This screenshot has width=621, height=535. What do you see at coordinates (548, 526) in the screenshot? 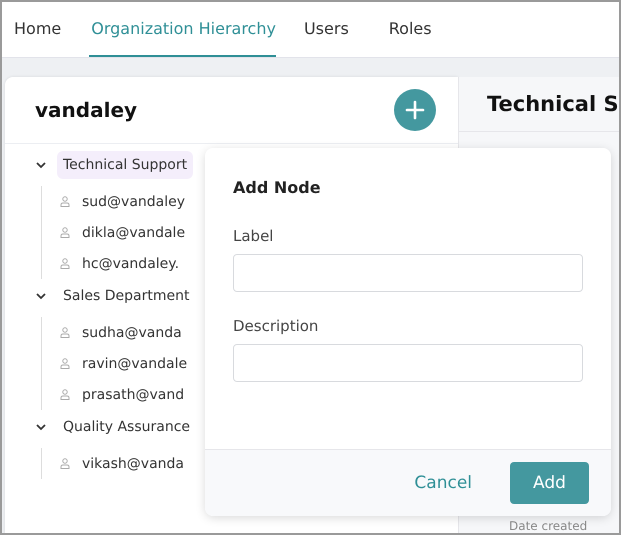
I see `field-label: Date created` at bounding box center [548, 526].